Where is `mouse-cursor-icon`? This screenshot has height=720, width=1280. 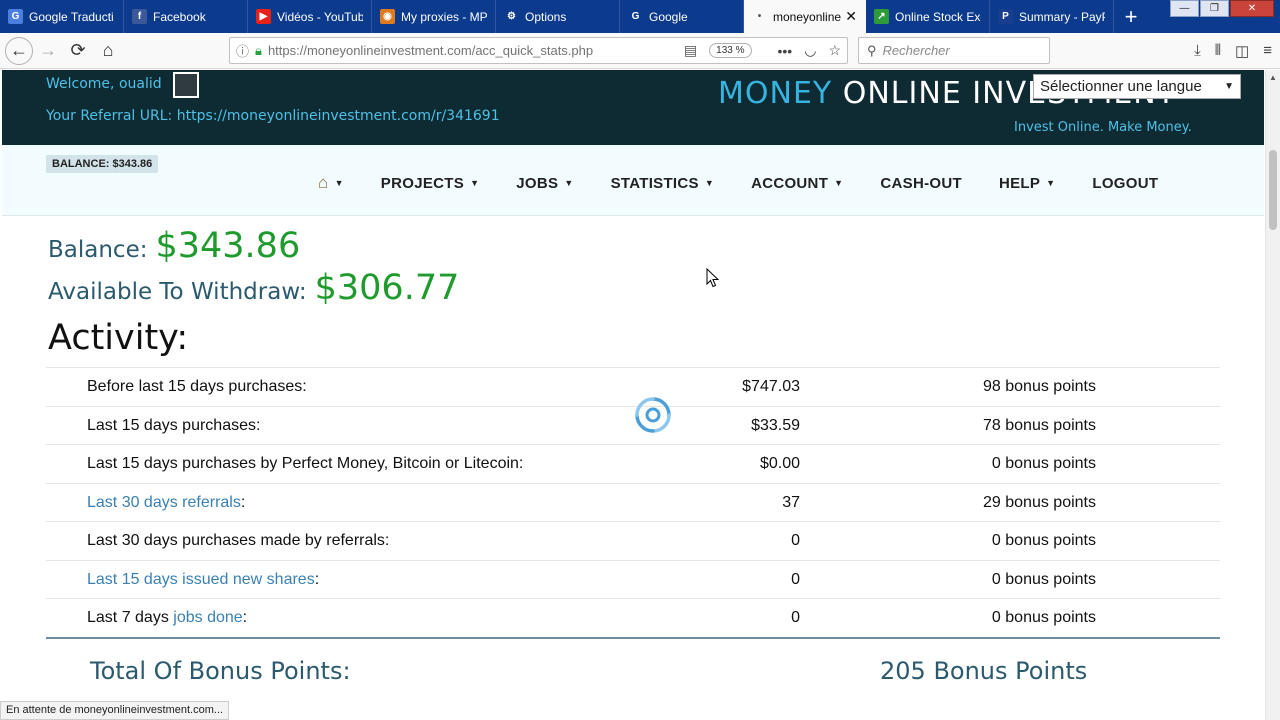 mouse-cursor-icon is located at coordinates (713, 278).